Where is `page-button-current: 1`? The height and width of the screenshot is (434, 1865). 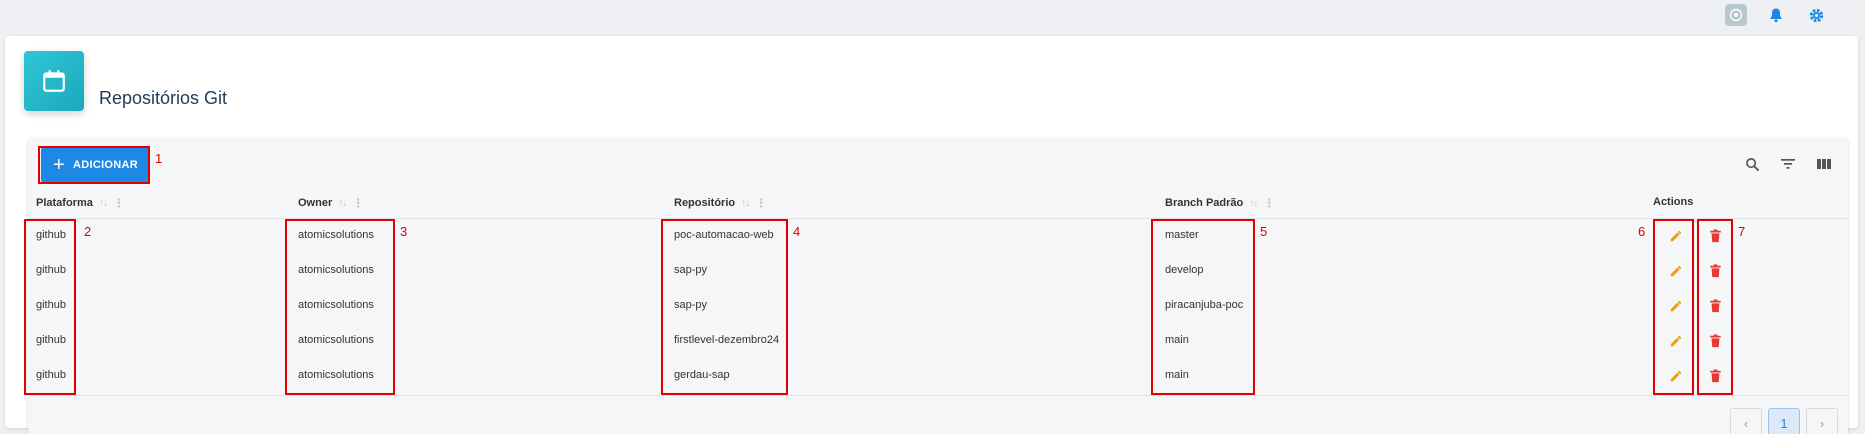
page-button-current: 1 is located at coordinates (1784, 421).